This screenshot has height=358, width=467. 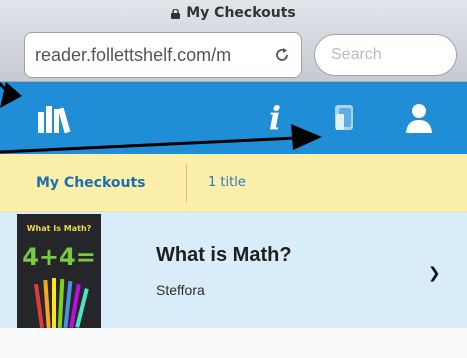 I want to click on reload-icon, so click(x=282, y=55).